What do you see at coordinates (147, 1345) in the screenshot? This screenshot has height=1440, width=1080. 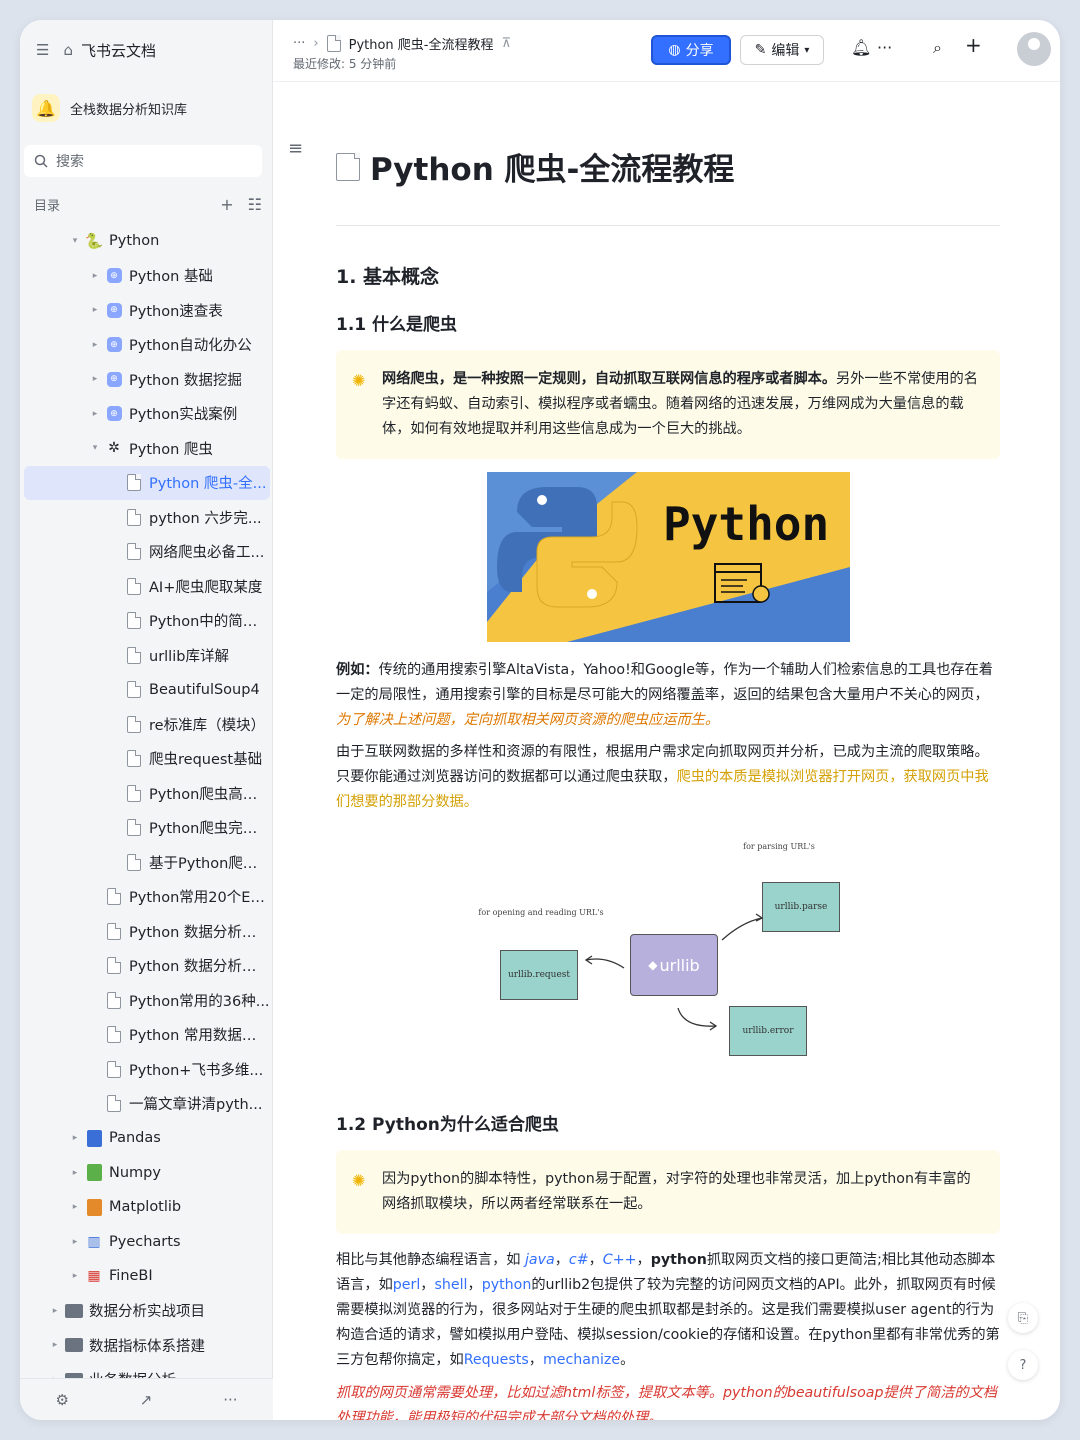 I see `sidebar-item: ▸ 数据指标体系搭建` at bounding box center [147, 1345].